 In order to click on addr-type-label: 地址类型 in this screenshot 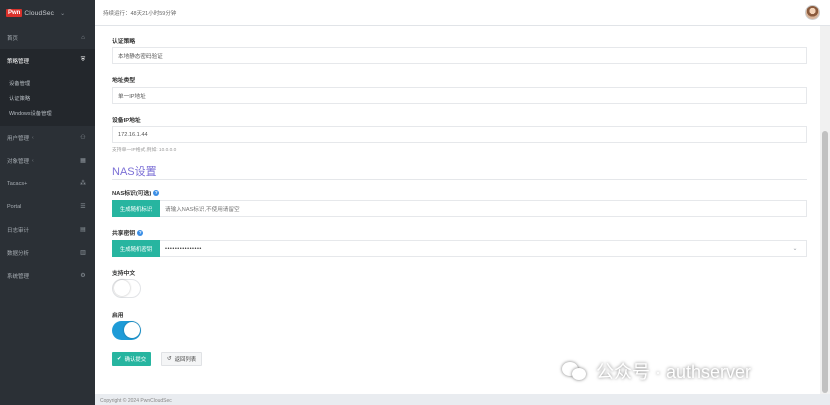, I will do `click(124, 81)`.